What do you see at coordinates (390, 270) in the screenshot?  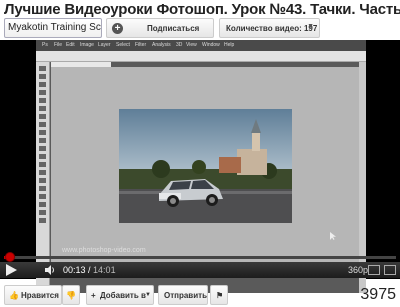 I see `fullscreen-icon` at bounding box center [390, 270].